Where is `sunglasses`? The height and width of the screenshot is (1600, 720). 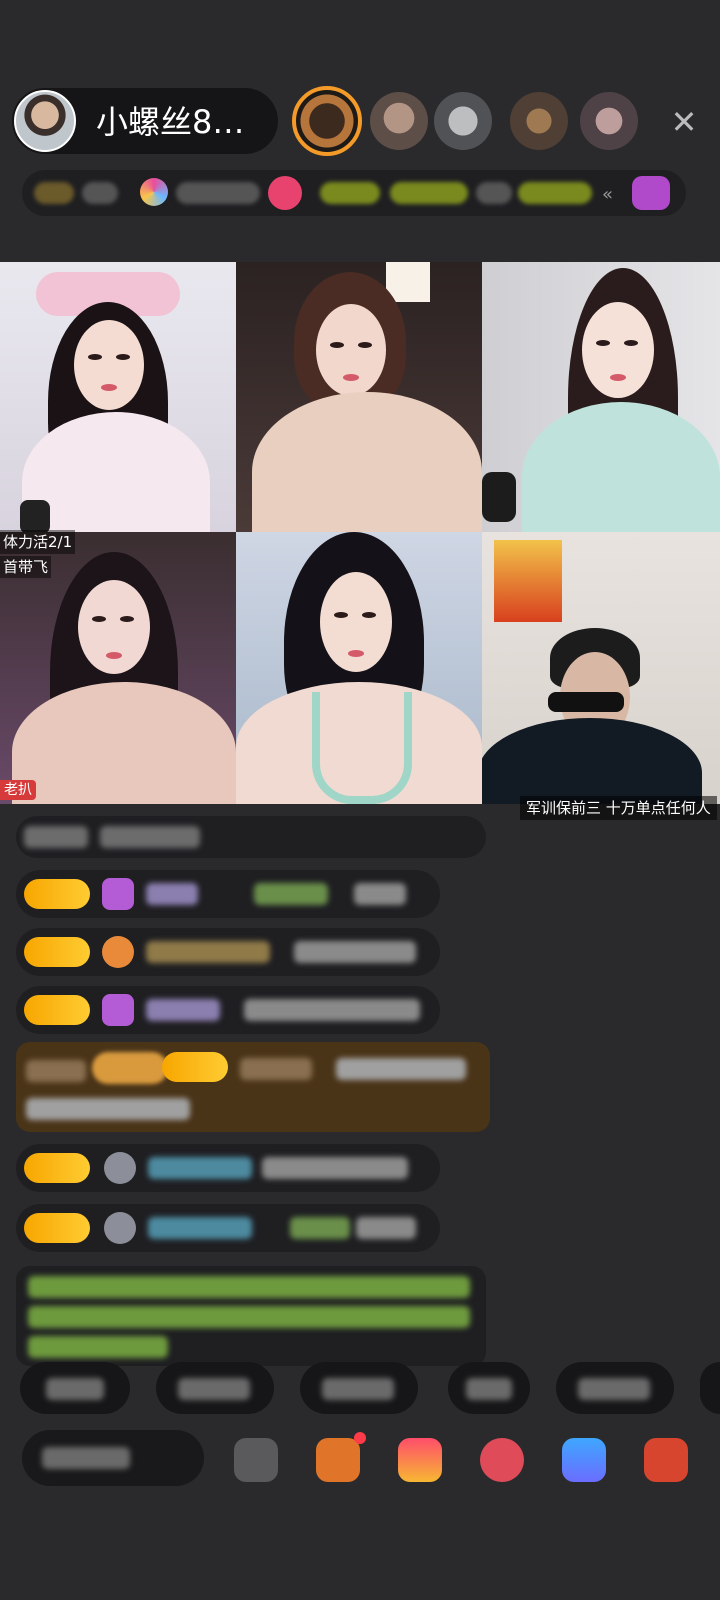
sunglasses is located at coordinates (586, 702).